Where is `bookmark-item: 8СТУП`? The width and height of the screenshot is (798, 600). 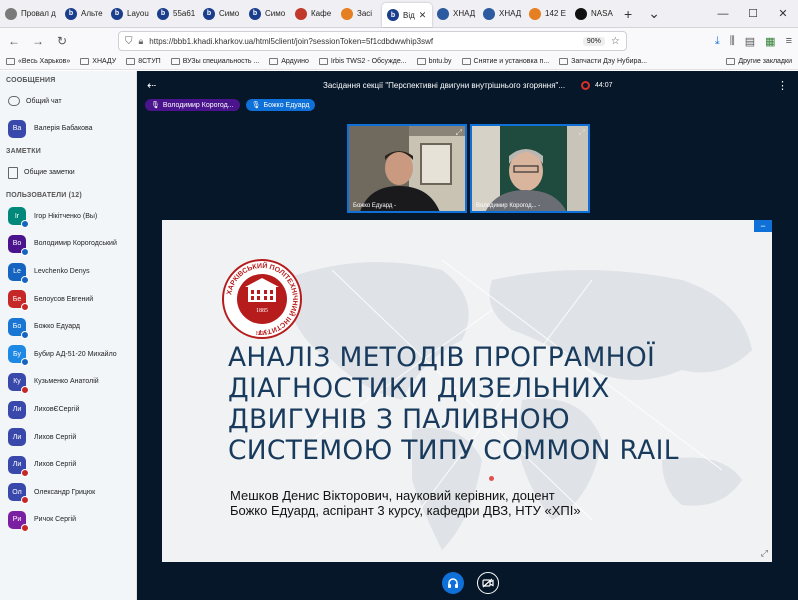 bookmark-item: 8СТУП is located at coordinates (143, 61).